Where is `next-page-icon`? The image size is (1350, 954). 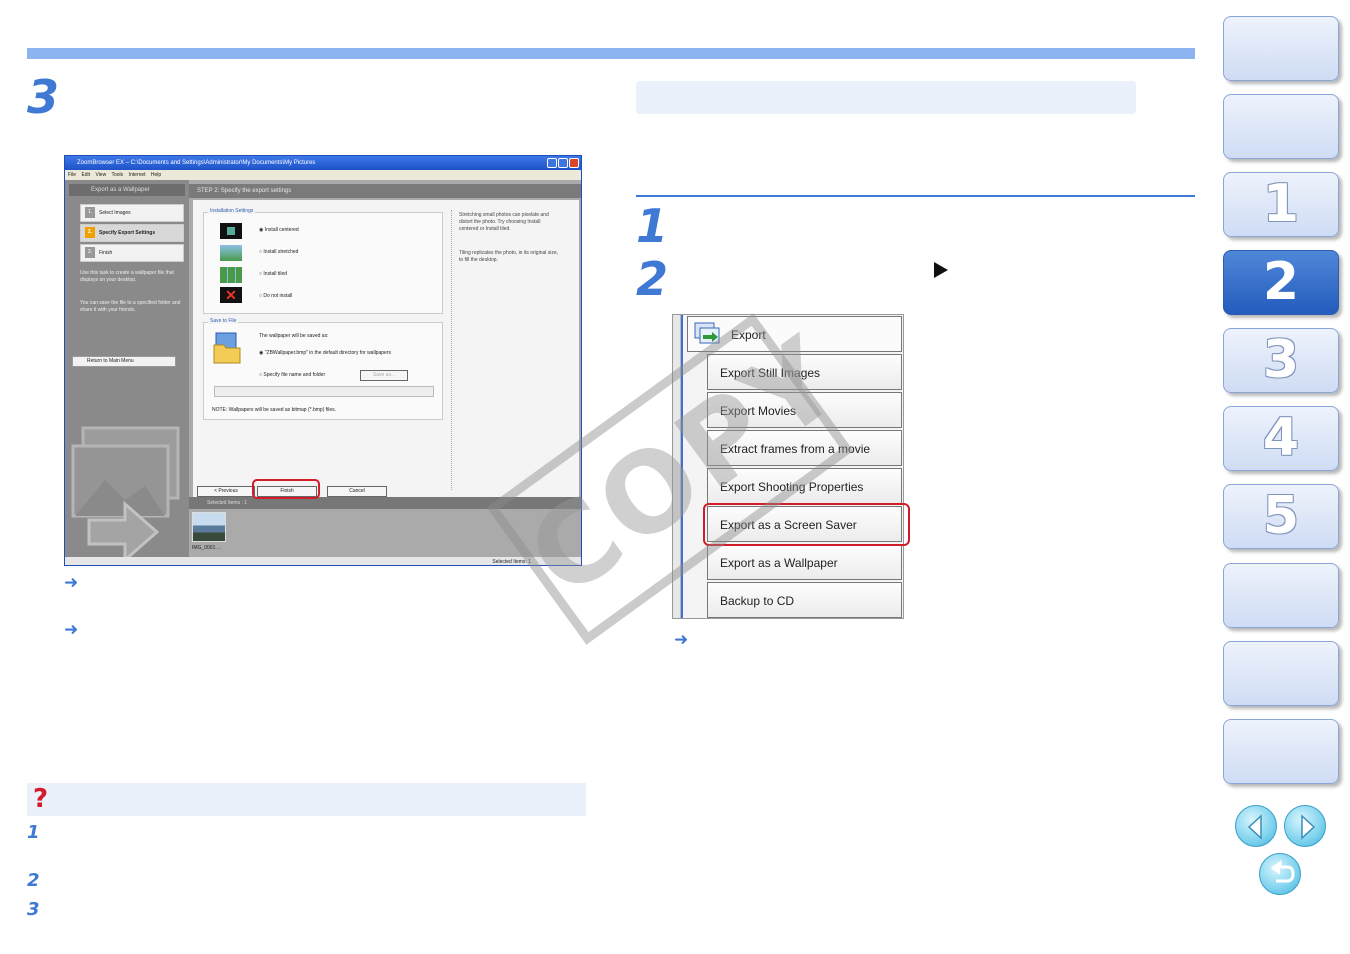 next-page-icon is located at coordinates (1308, 827).